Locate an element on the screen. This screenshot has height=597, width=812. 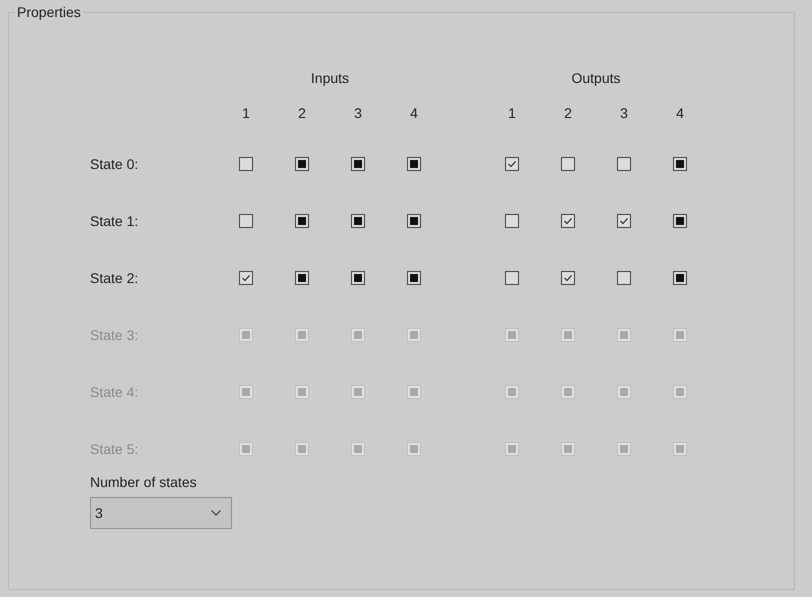
number-of-states-dropdown: 3 is located at coordinates (161, 513).